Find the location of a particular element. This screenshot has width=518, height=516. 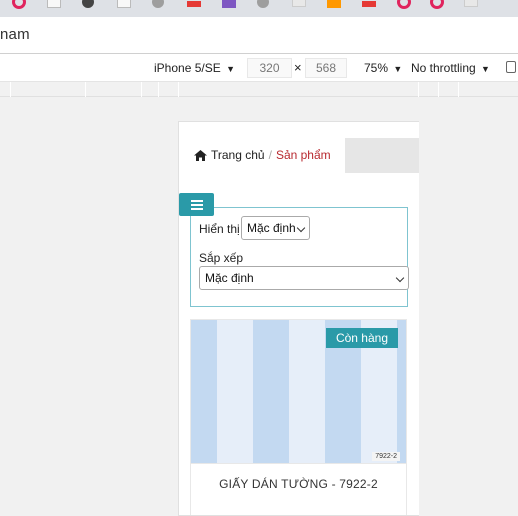

product-name-link: GIẤY DÁN TƯỜNG - 7922-2 is located at coordinates (298, 484).